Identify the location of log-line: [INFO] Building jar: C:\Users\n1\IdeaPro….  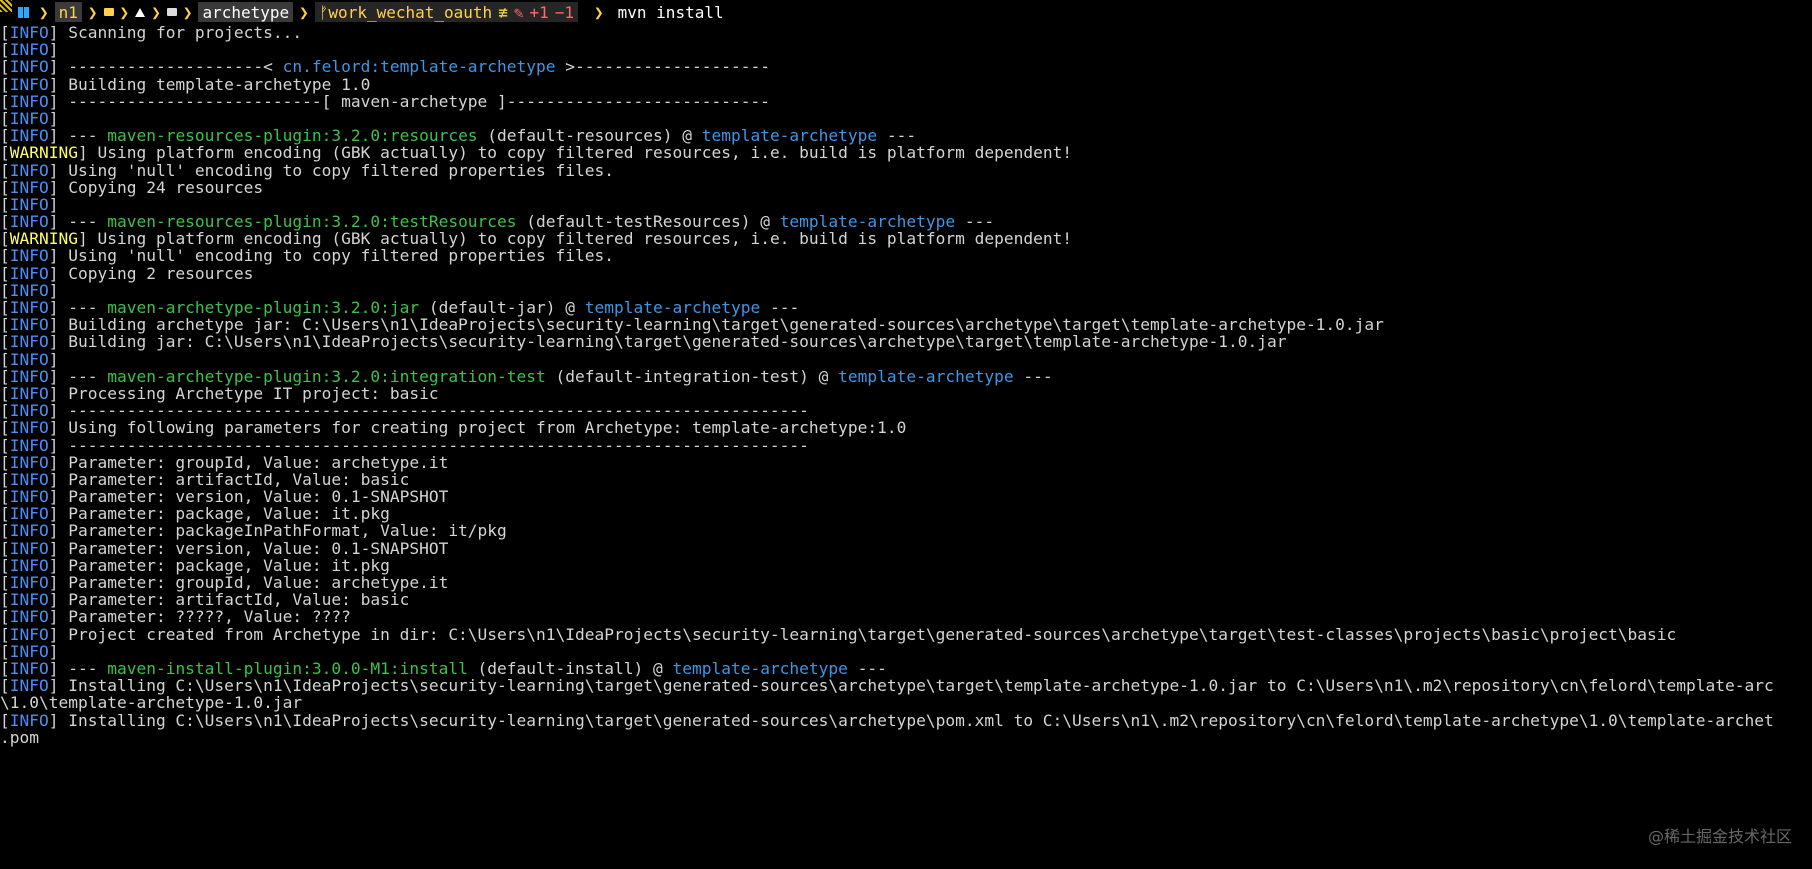
(906, 341).